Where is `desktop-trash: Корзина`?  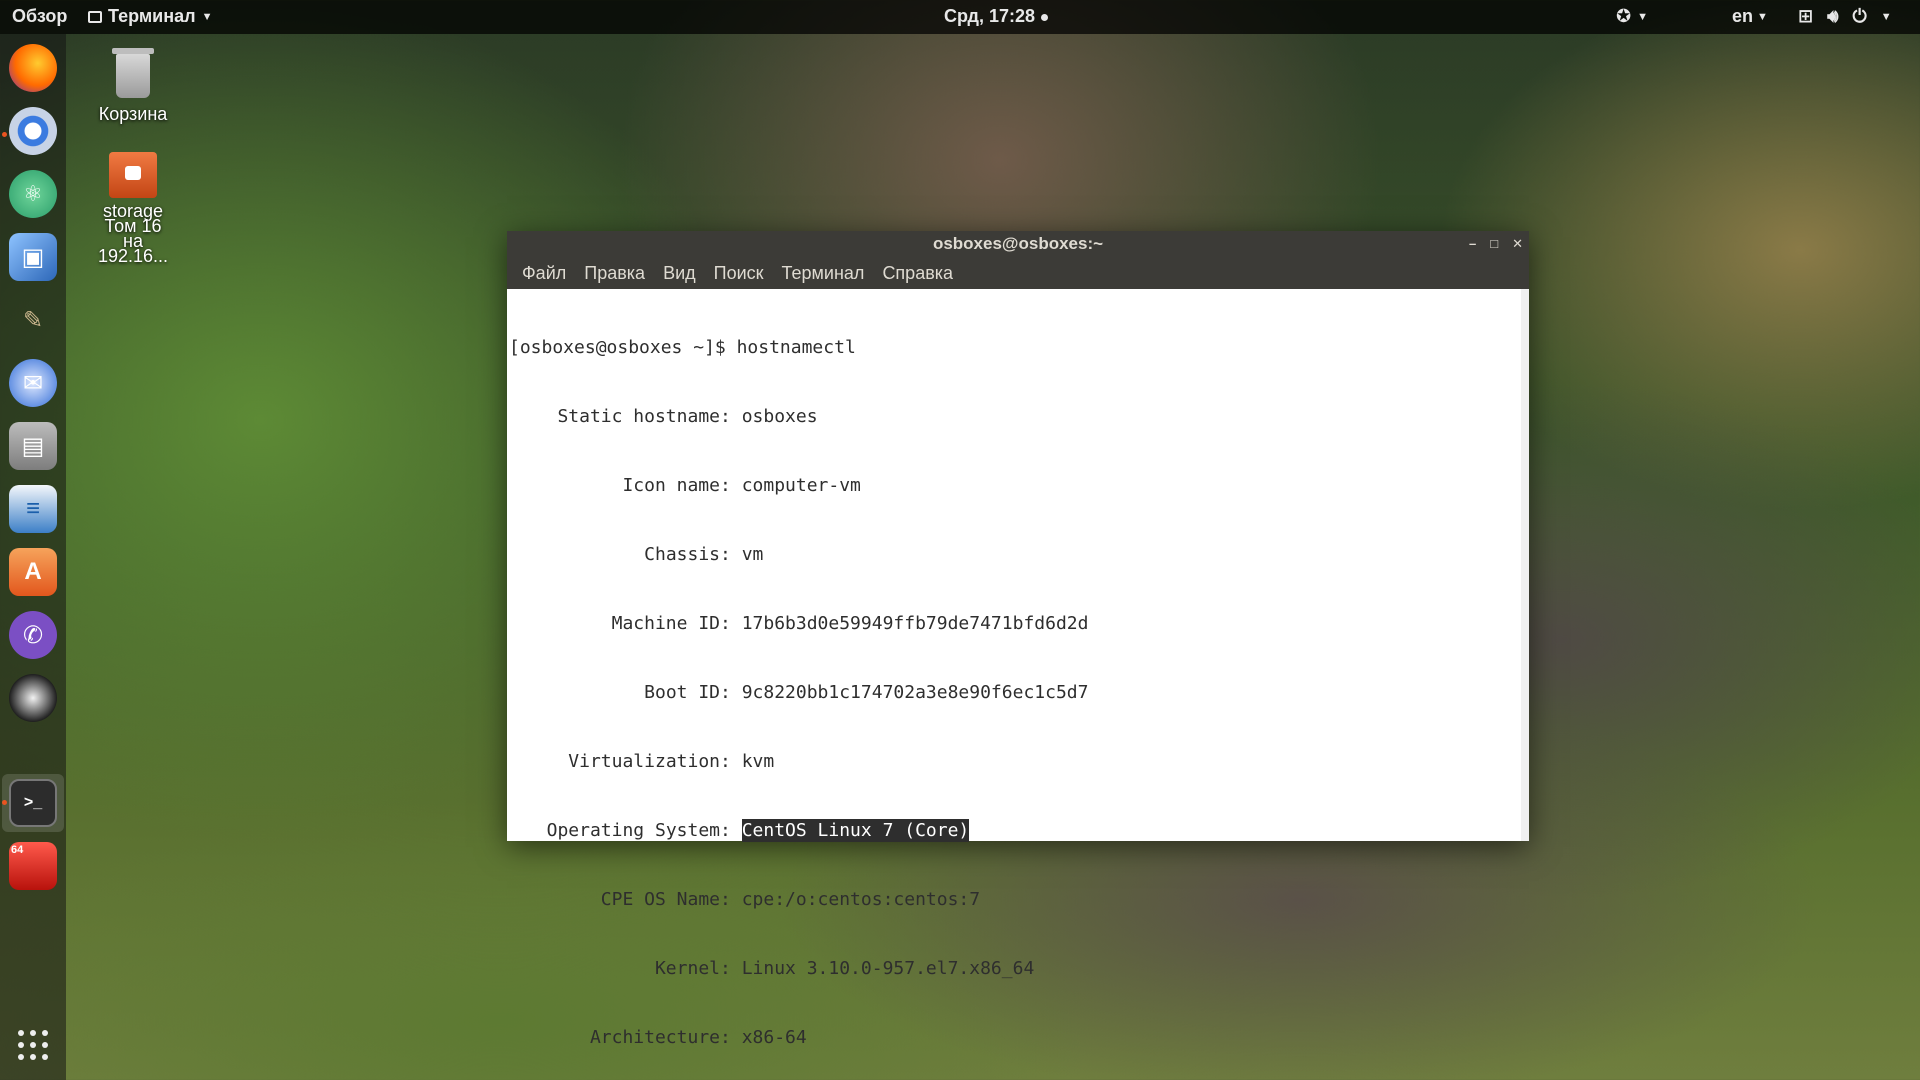
desktop-trash: Корзина is located at coordinates (133, 86).